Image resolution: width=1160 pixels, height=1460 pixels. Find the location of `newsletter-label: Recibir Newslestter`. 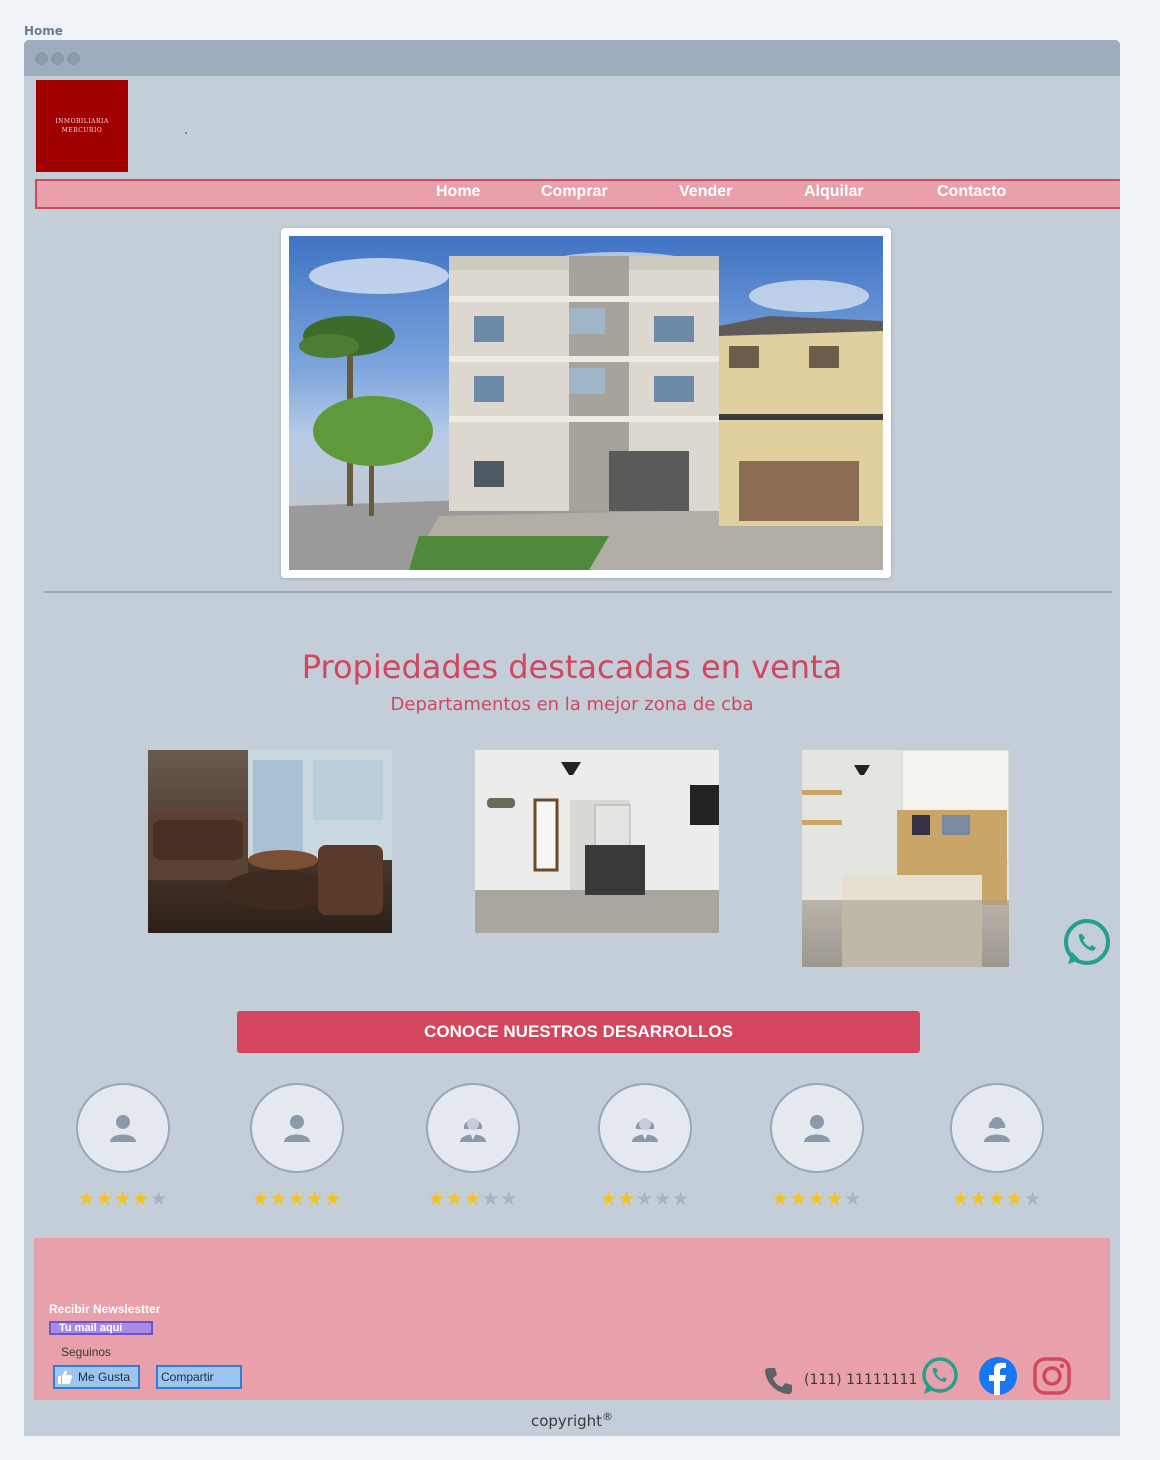

newsletter-label: Recibir Newslestter is located at coordinates (105, 1309).